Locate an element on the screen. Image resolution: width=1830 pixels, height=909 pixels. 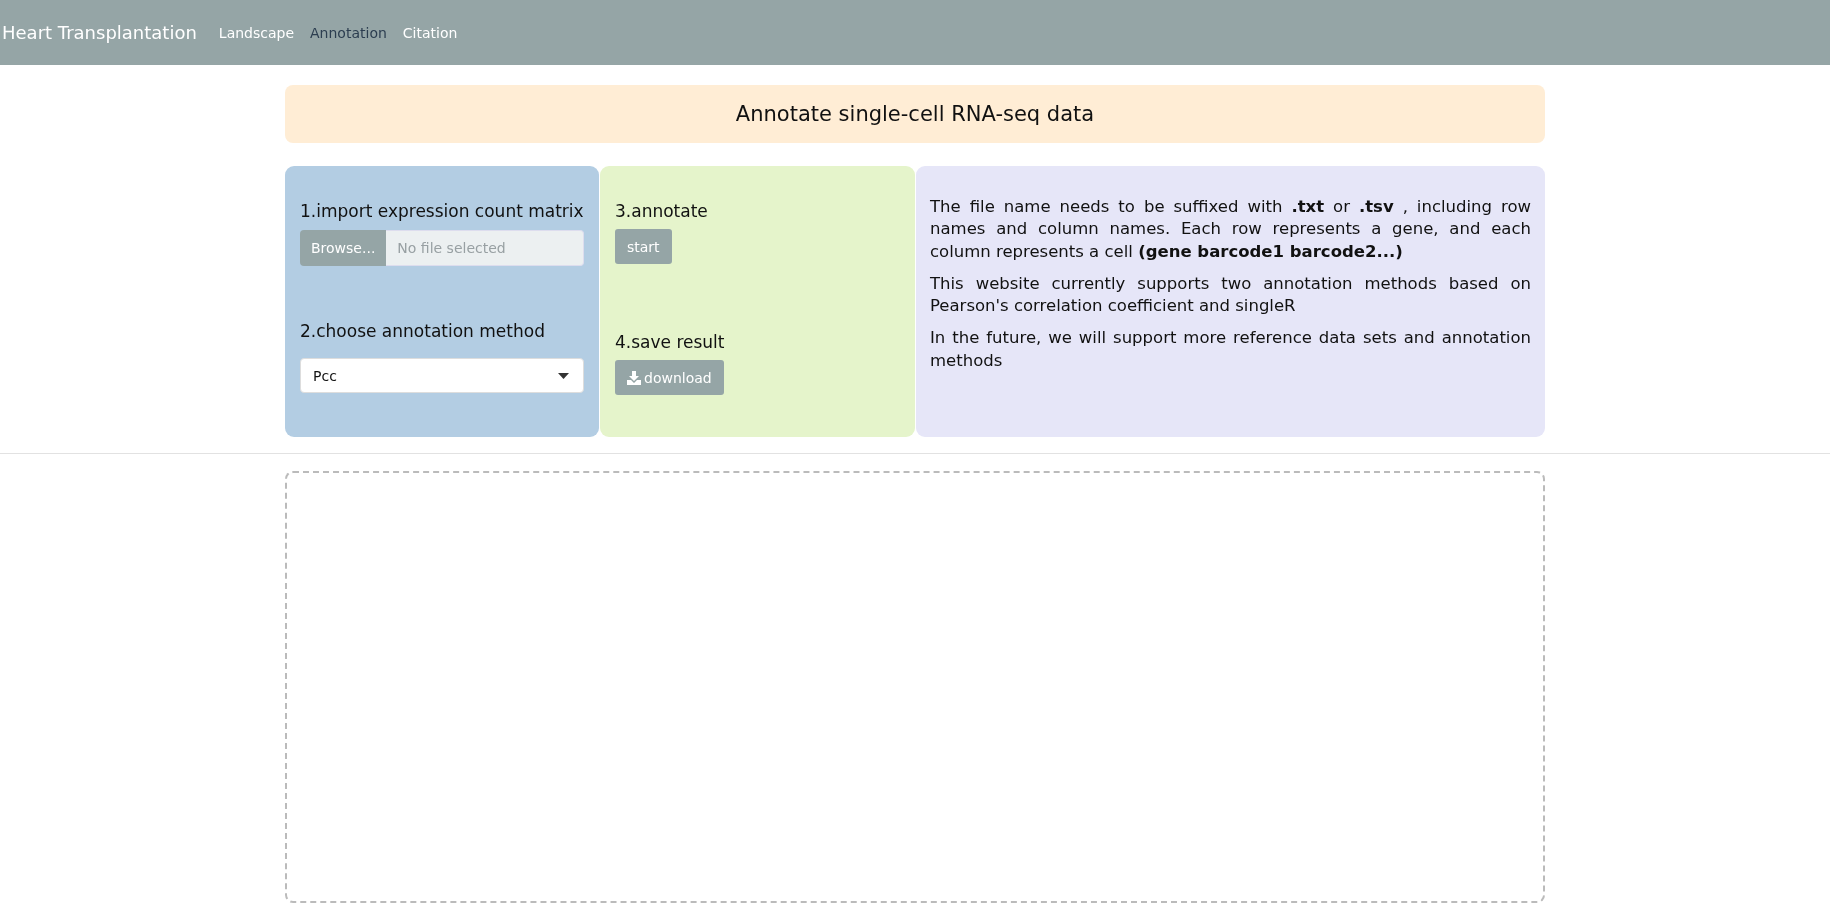
import-label: 1.import expression count matrix is located at coordinates (442, 211).